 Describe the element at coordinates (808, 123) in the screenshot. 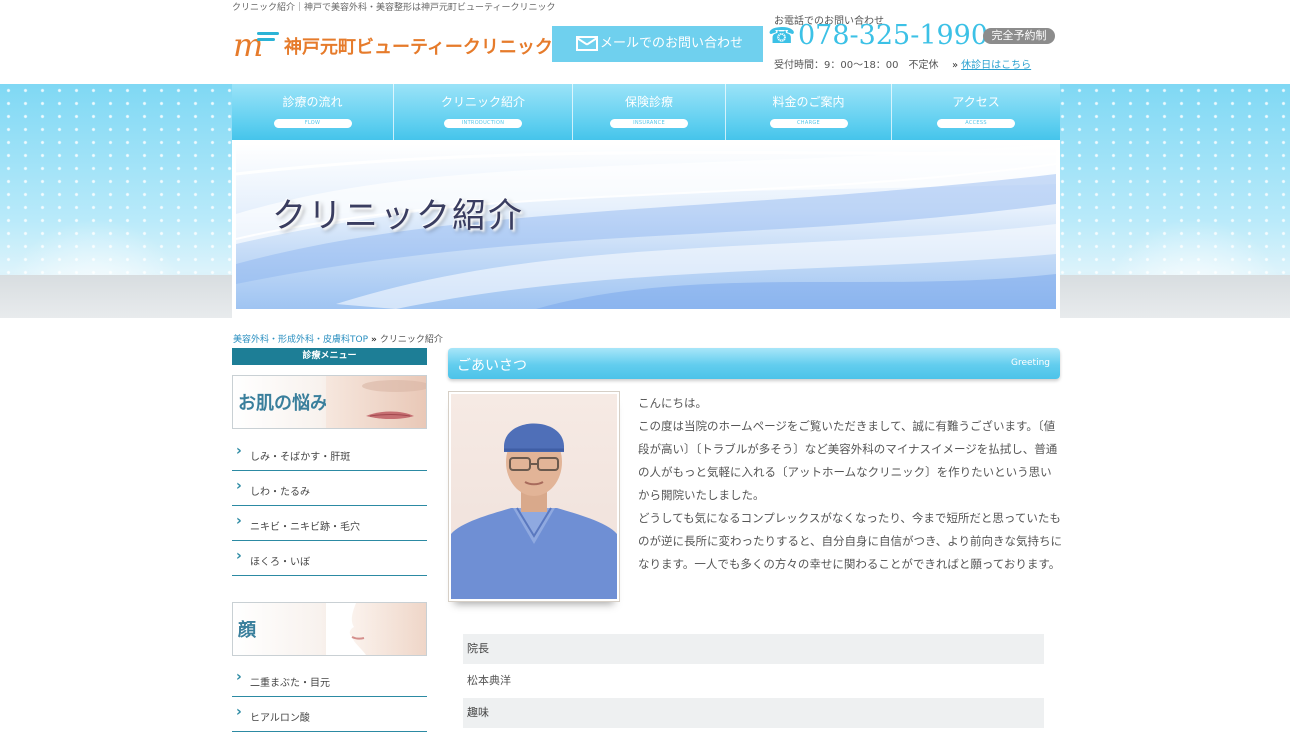

I see `nav-sublabel: CHARGE` at that location.